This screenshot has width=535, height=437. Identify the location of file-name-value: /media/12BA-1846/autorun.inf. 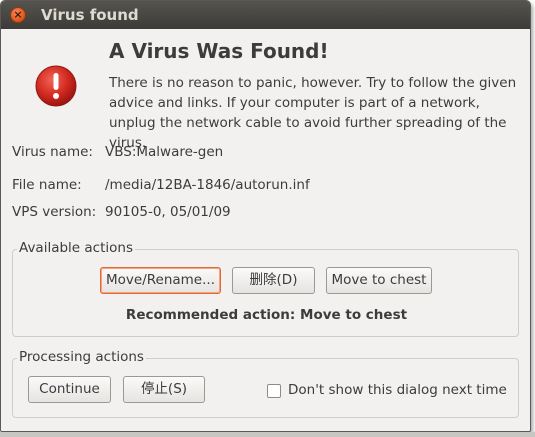
(207, 185).